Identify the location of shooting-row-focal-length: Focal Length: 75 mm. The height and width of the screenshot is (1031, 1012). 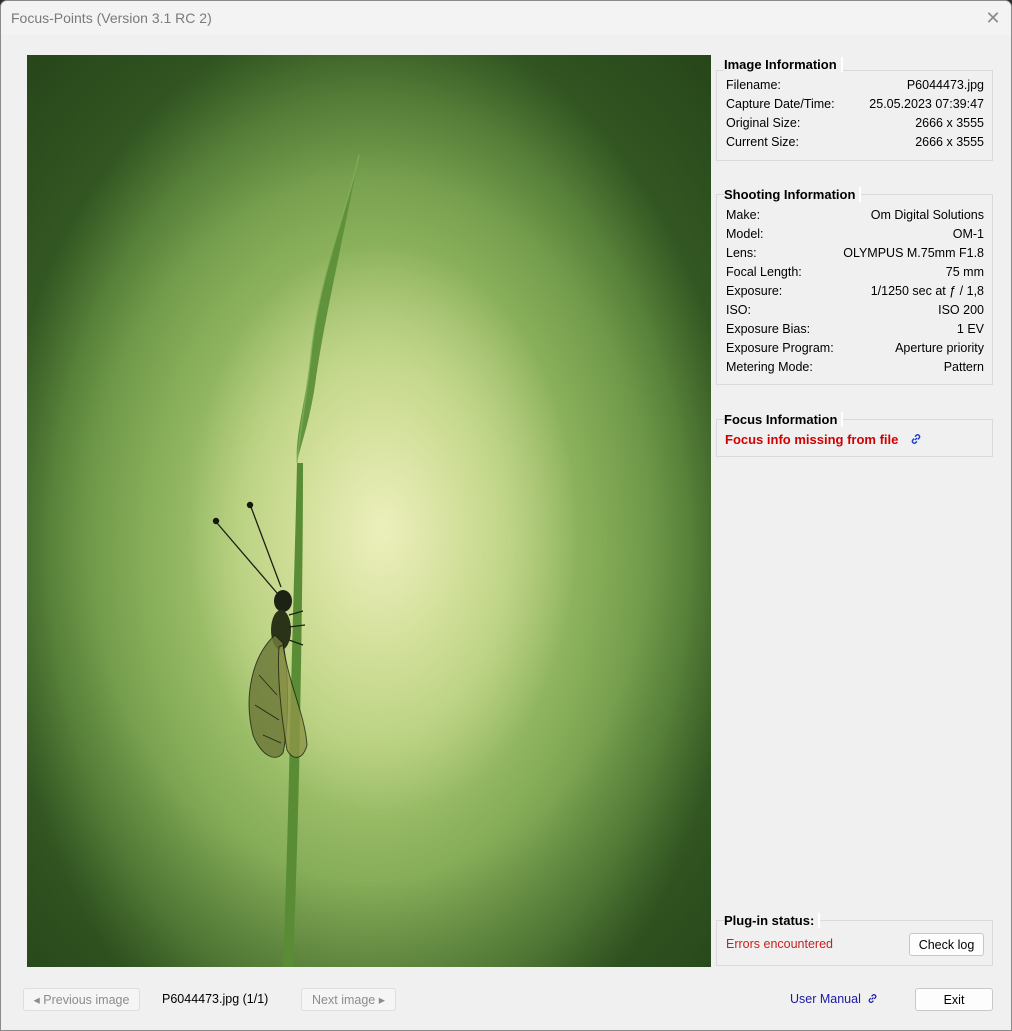
(855, 274).